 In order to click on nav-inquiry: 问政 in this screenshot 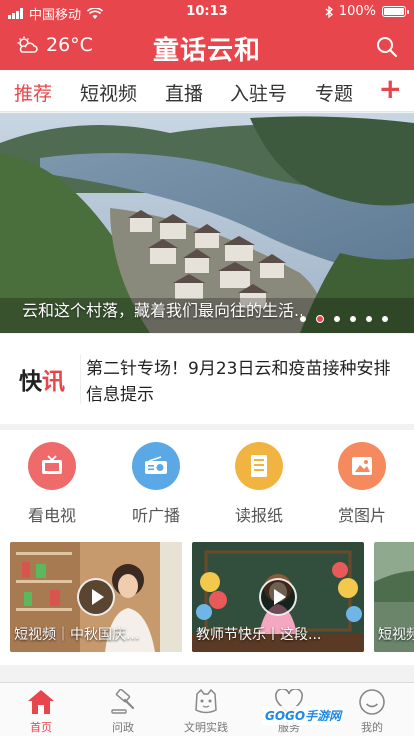, I will do `click(123, 711)`.